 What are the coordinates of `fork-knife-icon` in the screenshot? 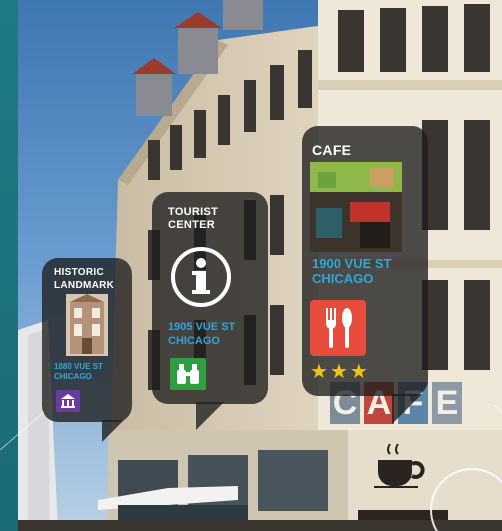 It's located at (339, 328).